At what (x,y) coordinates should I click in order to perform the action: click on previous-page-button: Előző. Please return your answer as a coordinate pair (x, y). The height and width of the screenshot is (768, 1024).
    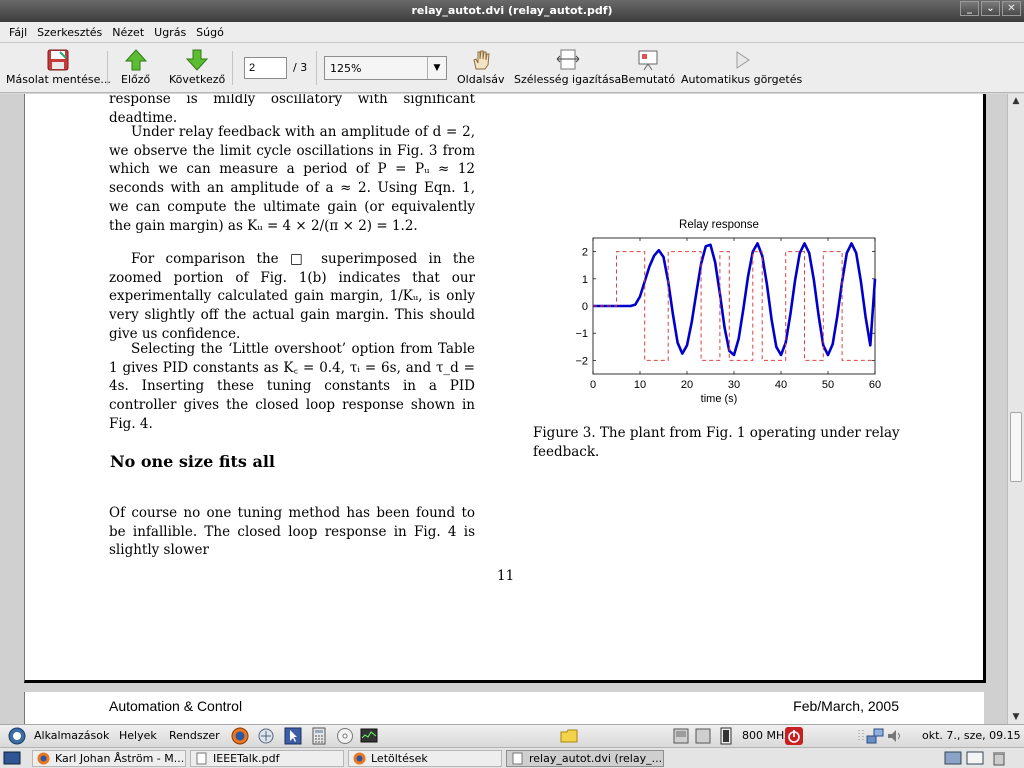
    Looking at the image, I should click on (135, 66).